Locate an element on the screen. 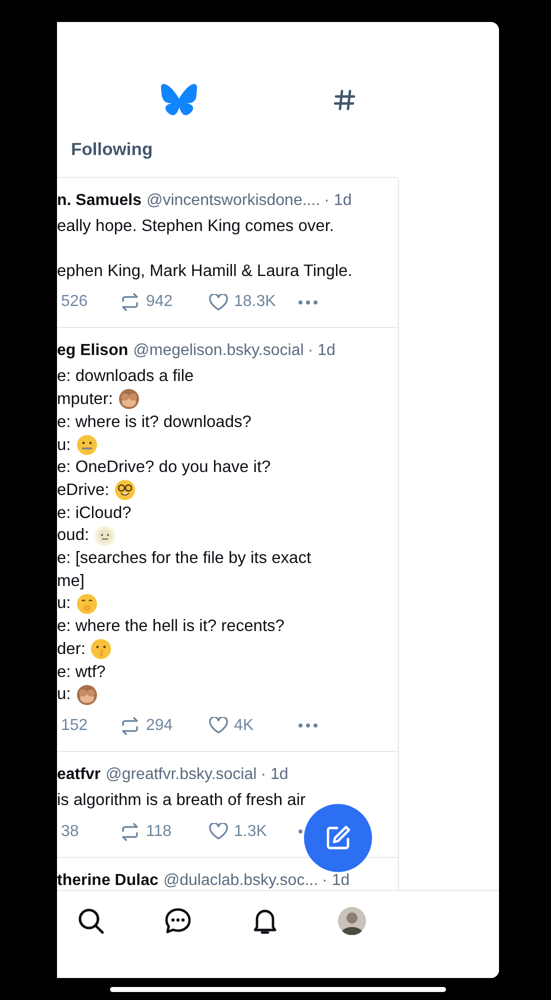 Image resolution: width=551 pixels, height=1000 pixels. post-text: e: [searches for the file by its exact is located at coordinates (184, 559).